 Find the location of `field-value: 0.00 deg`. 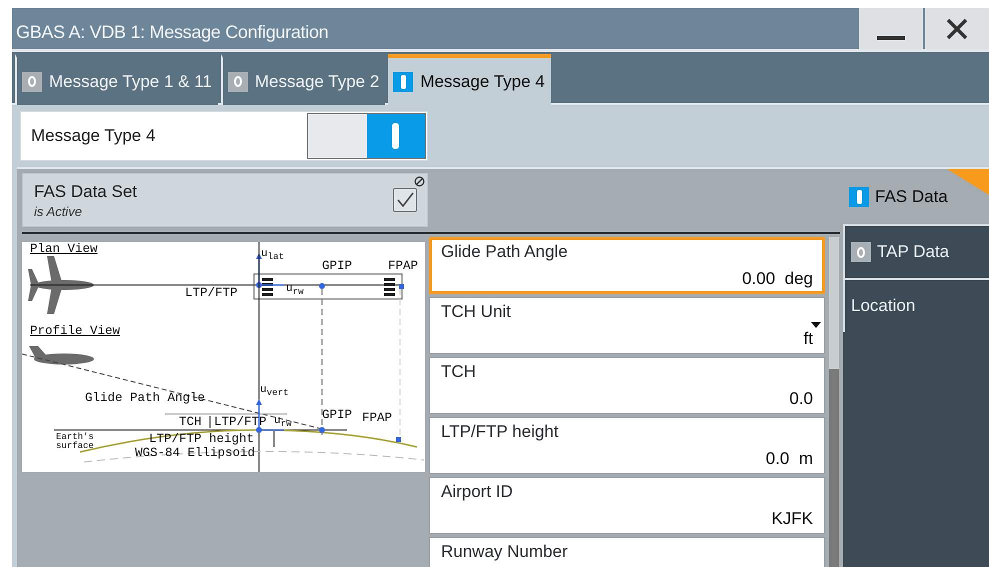

field-value: 0.00 deg is located at coordinates (777, 279).